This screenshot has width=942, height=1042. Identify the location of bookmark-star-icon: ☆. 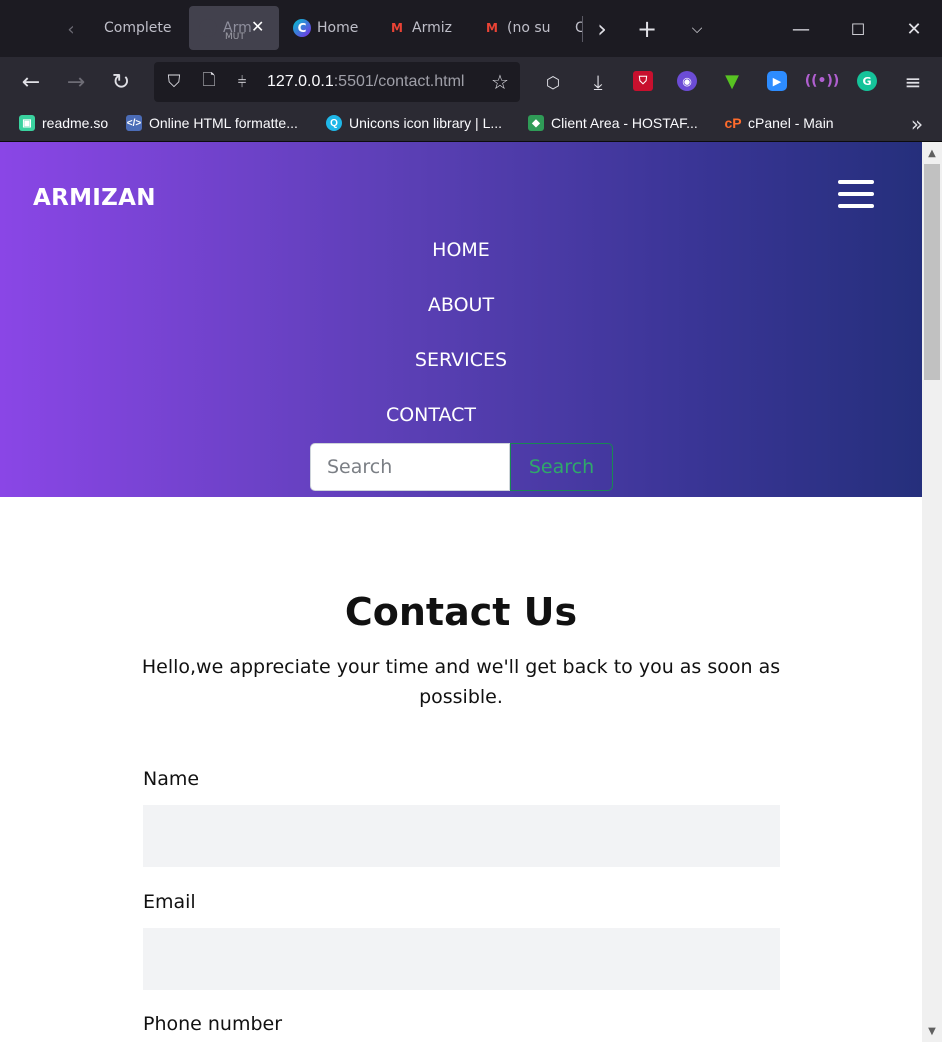
(500, 82).